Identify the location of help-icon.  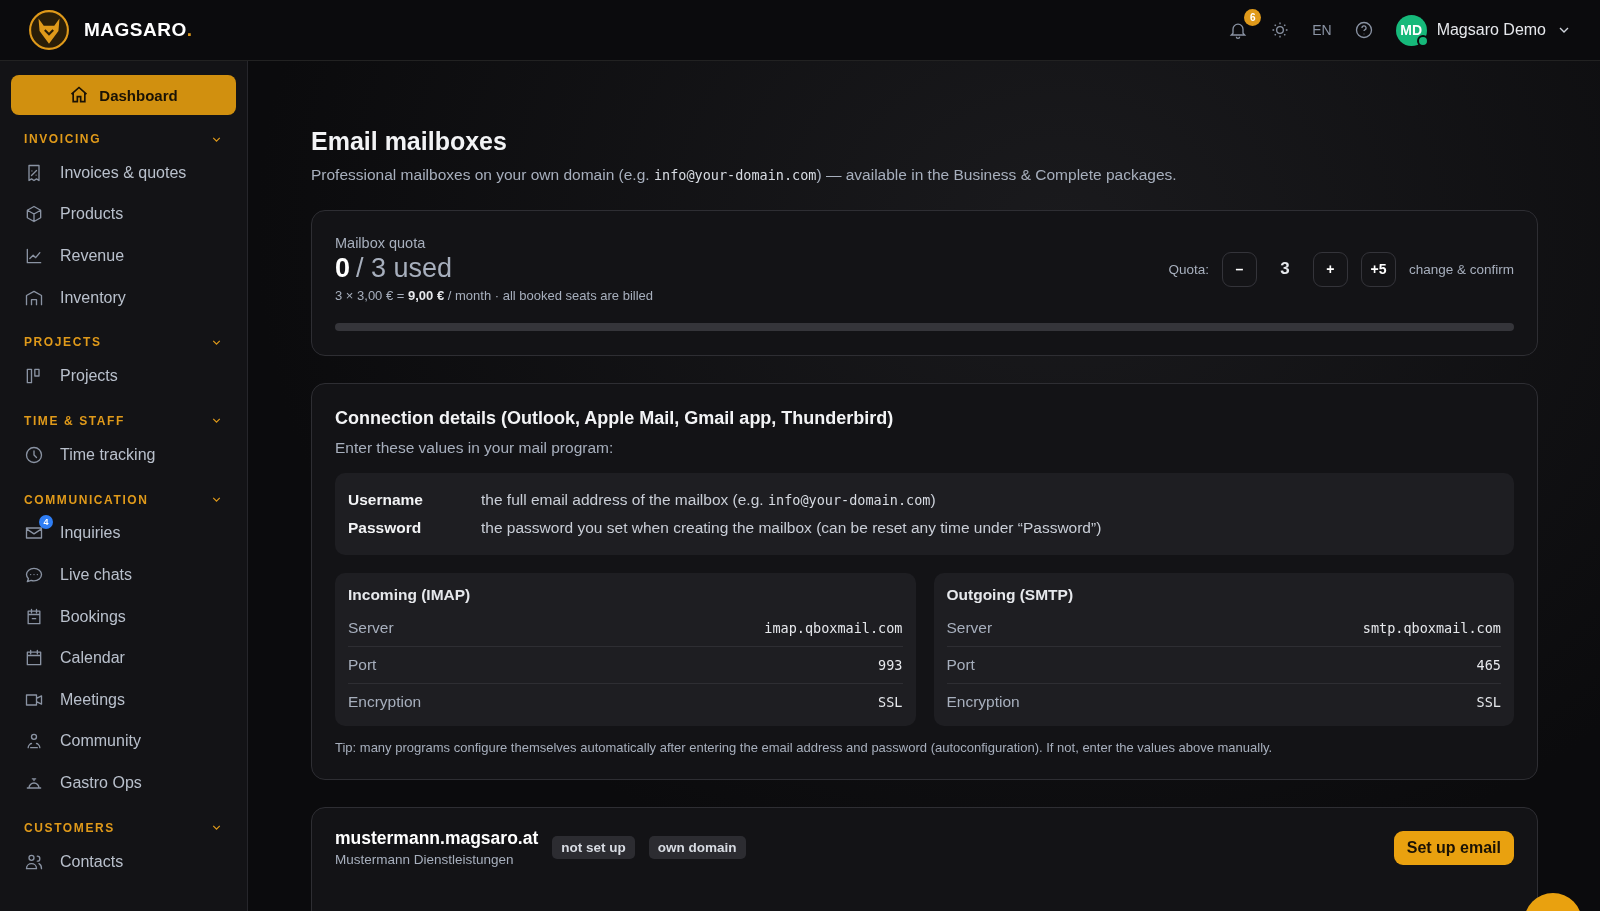
(1363, 30).